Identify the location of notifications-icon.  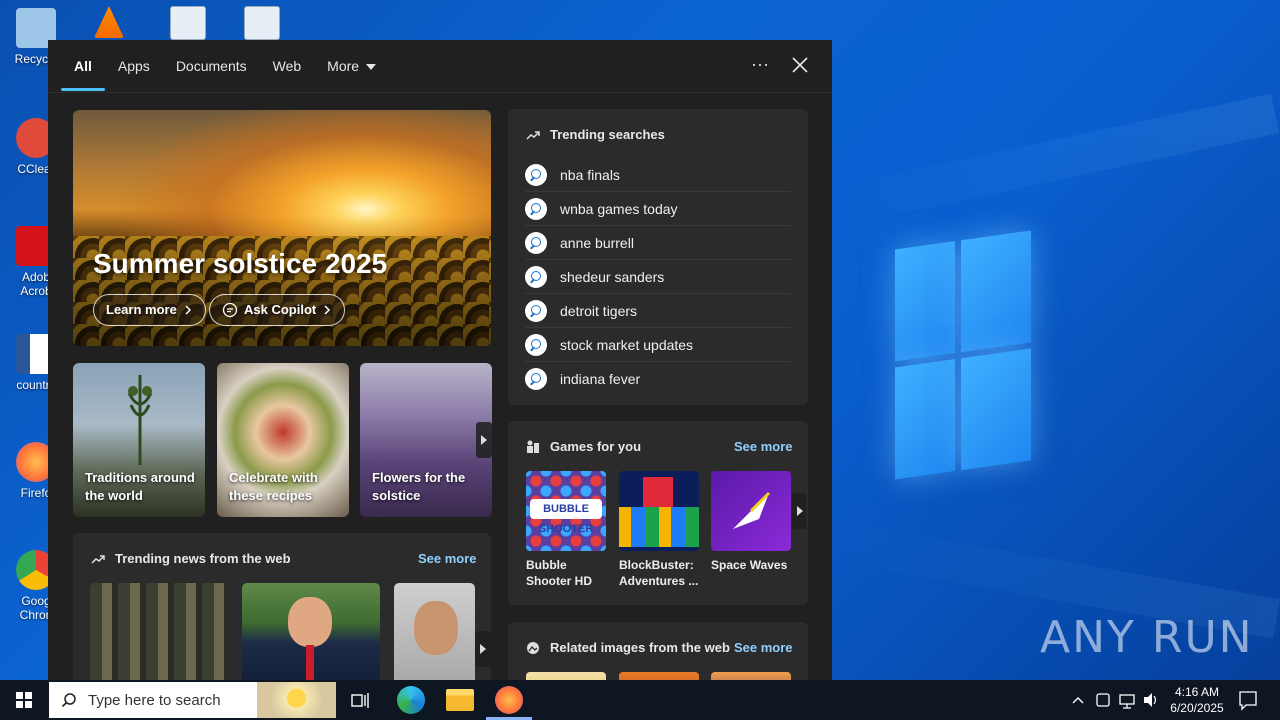
(1248, 700).